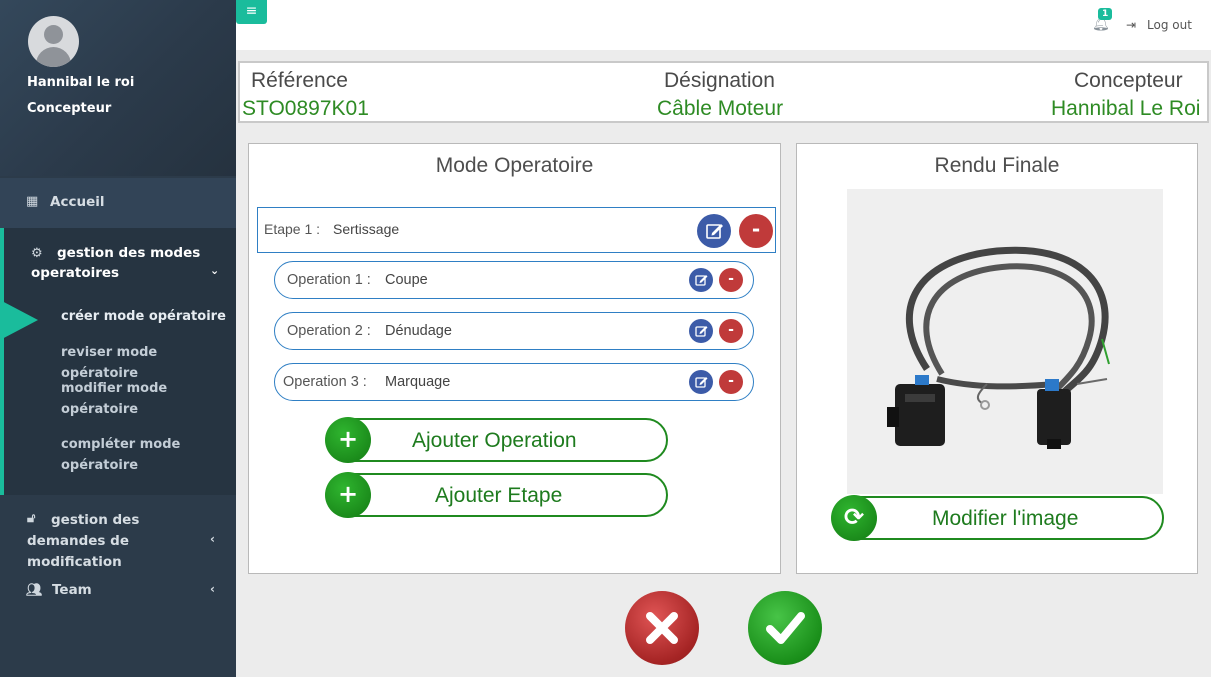 This screenshot has height=677, width=1211. I want to click on users-icon: 👥︎, so click(34, 590).